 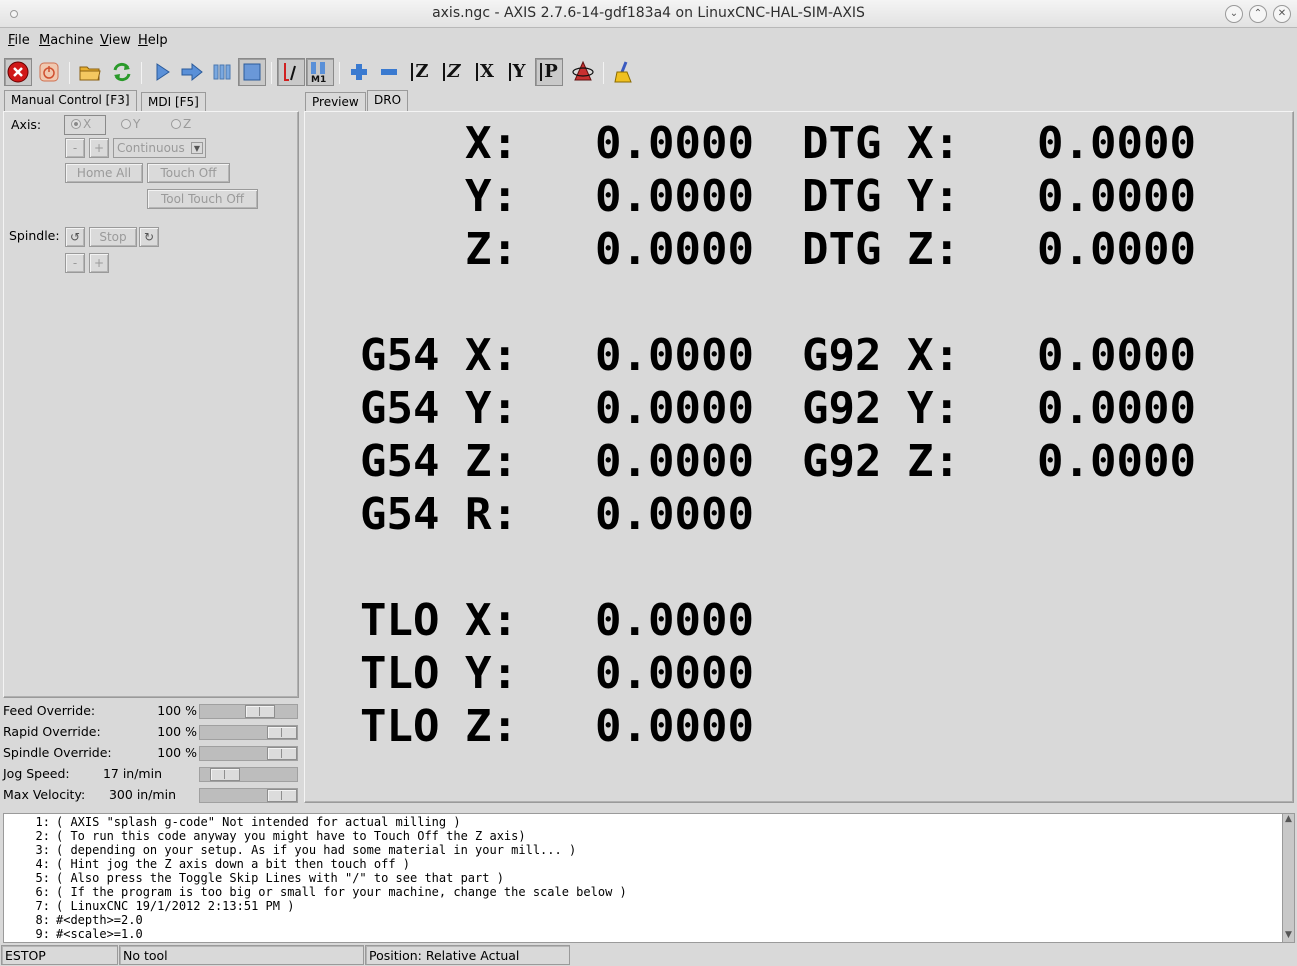 I want to click on maximize-icon: ⌃, so click(x=1258, y=14).